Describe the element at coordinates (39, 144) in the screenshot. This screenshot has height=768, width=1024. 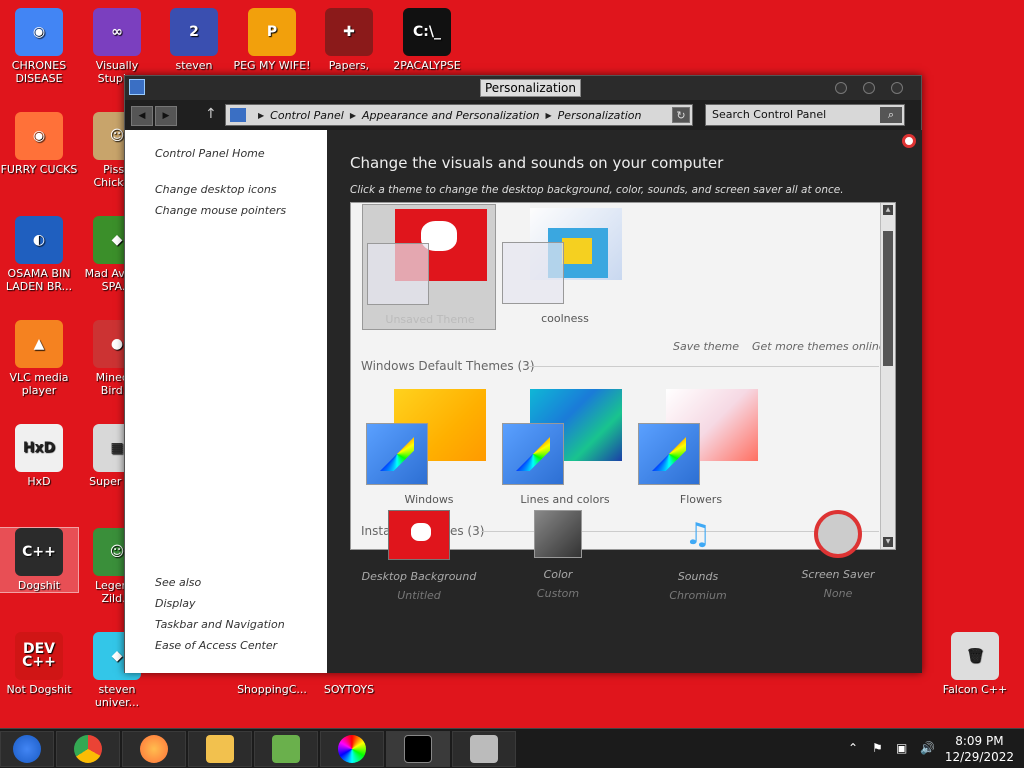
I see `desktop-icon-6: ◉ FURRY CUCKS` at that location.